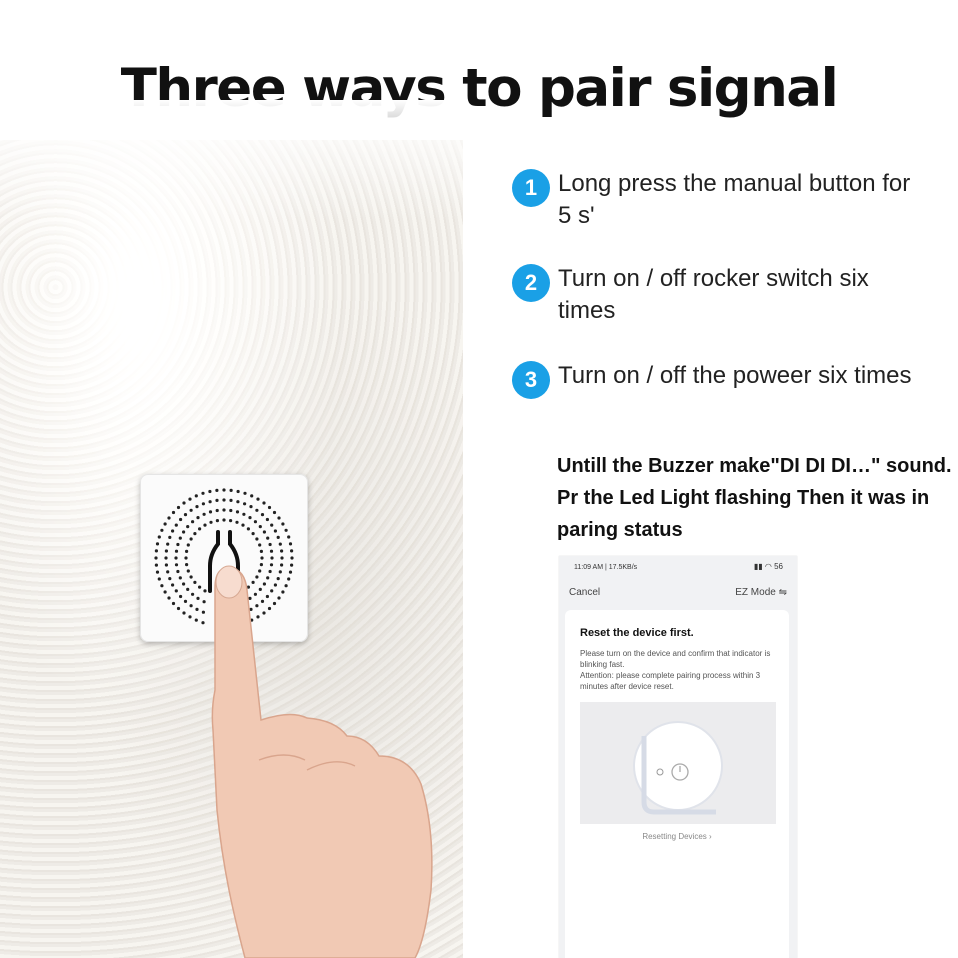  Describe the element at coordinates (734, 199) in the screenshot. I see `step-text: Long press the manual button for 5 s'` at that location.